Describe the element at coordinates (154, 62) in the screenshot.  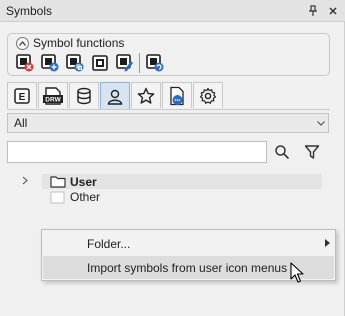
I see `replace-symbol-icon` at that location.